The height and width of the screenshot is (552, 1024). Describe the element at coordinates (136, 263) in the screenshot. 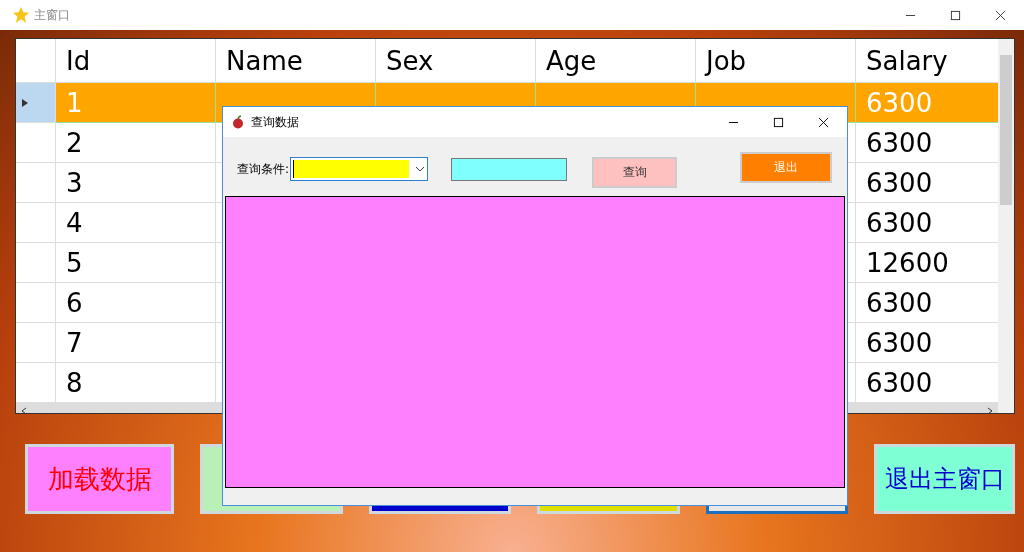

I see `table-cell: 5` at that location.